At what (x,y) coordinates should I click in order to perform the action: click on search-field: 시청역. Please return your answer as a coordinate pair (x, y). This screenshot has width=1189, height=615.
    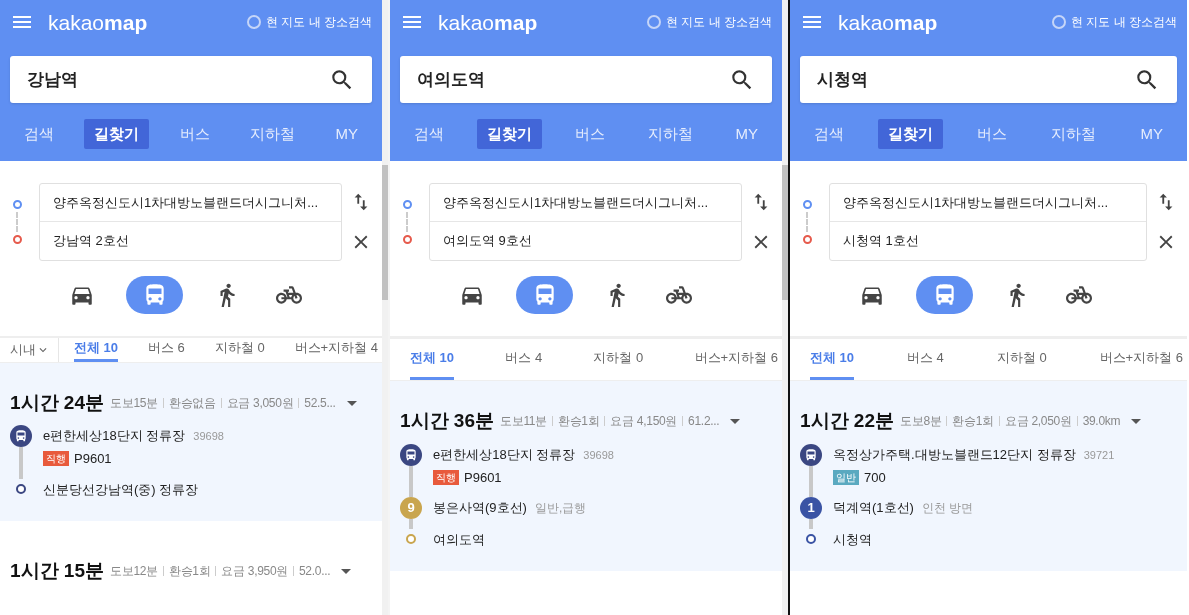
    Looking at the image, I should click on (988, 79).